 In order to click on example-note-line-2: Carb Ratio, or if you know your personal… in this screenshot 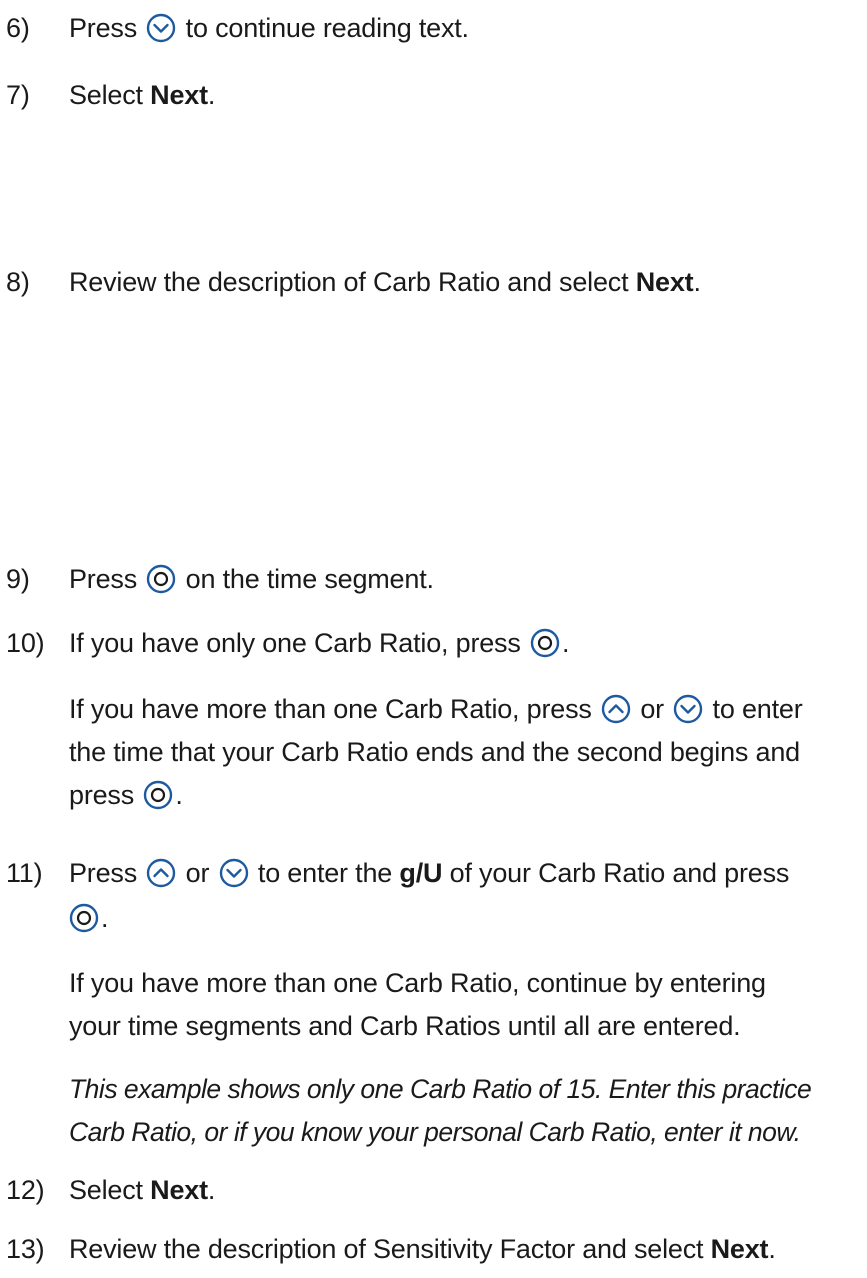, I will do `click(435, 1132)`.